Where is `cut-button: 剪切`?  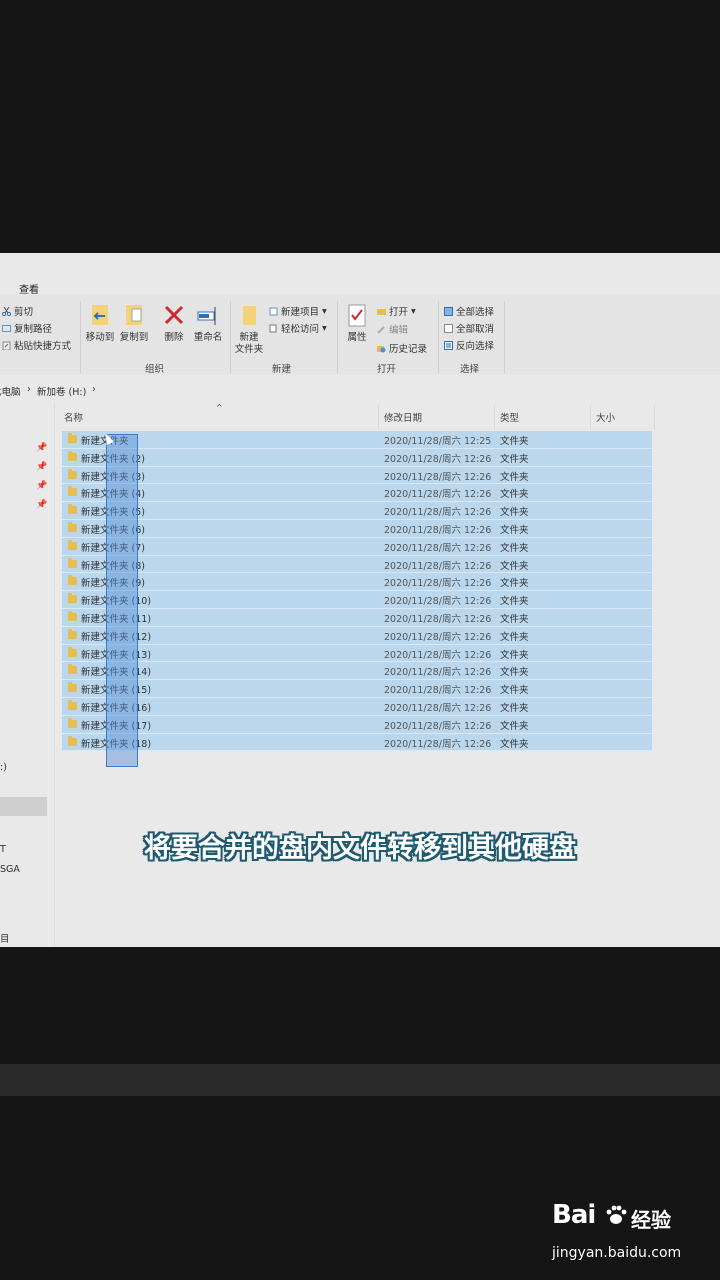
cut-button: 剪切 is located at coordinates (17, 311).